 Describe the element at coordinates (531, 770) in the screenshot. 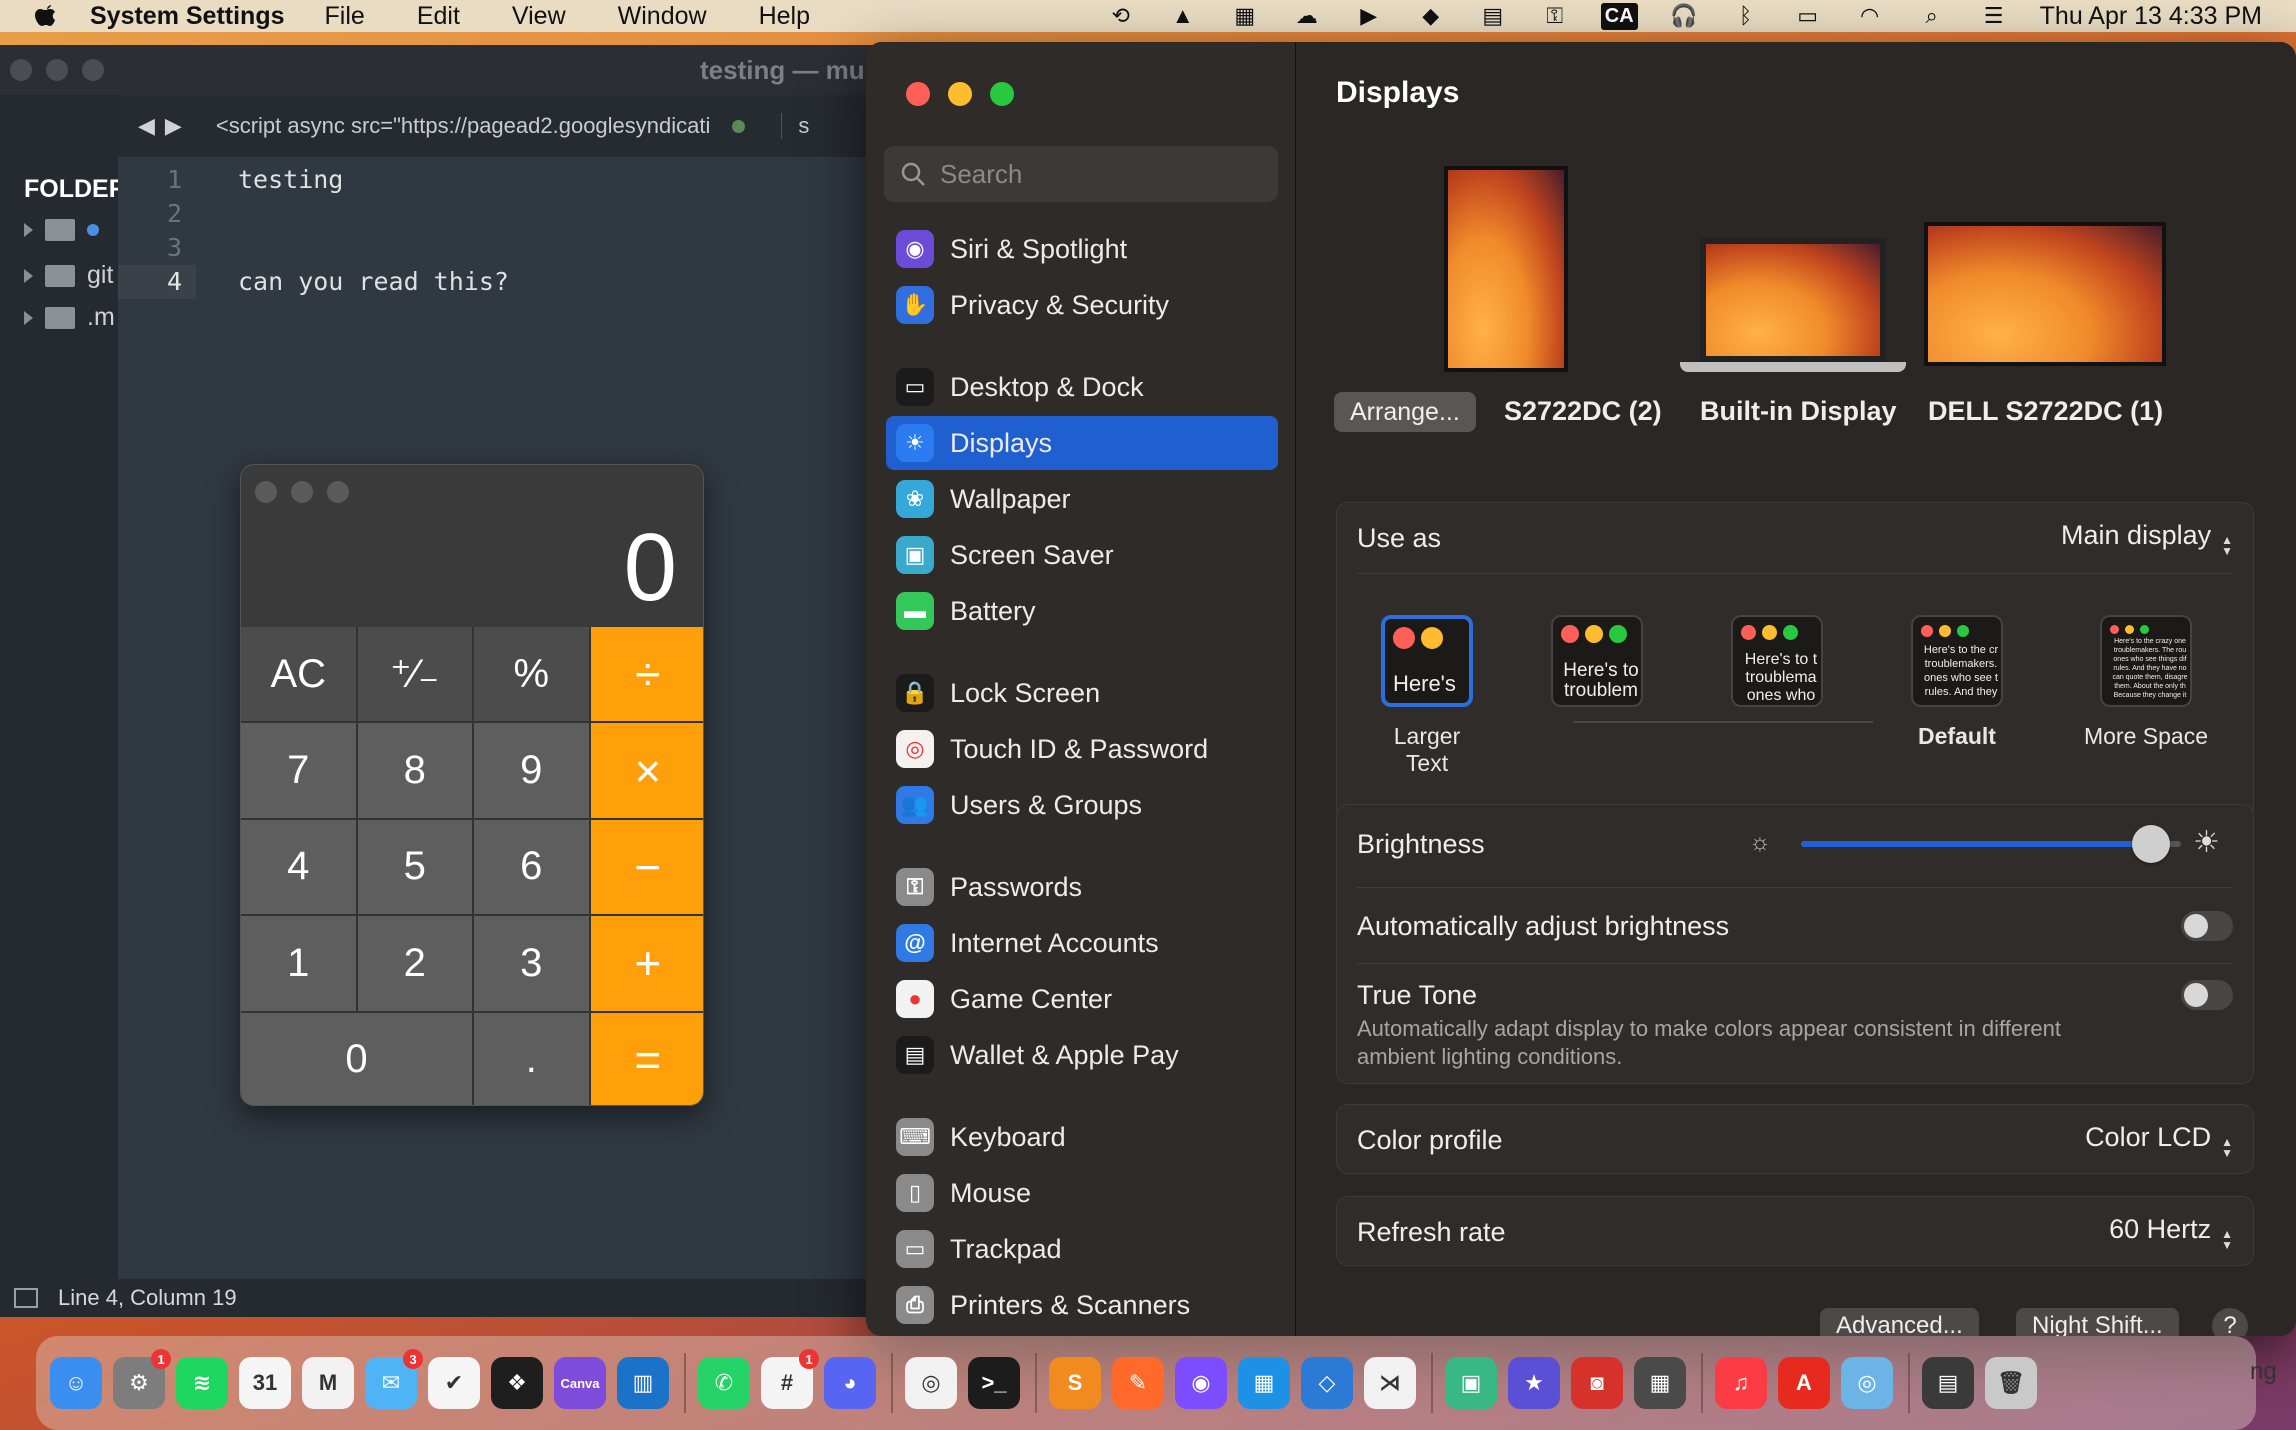

I see `key-9: 9` at that location.